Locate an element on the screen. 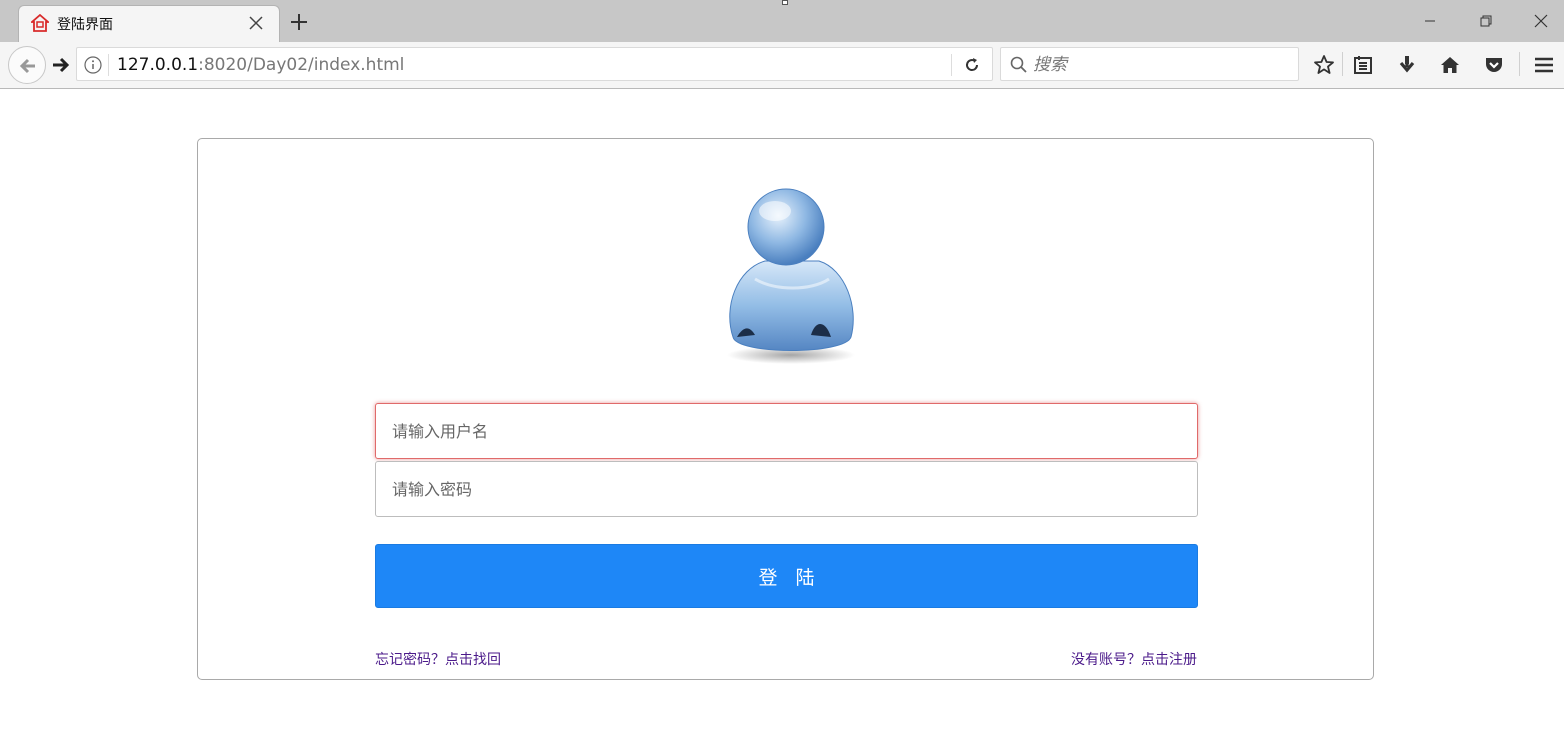 The image size is (1564, 735). home-favicon-icon is located at coordinates (40, 23).